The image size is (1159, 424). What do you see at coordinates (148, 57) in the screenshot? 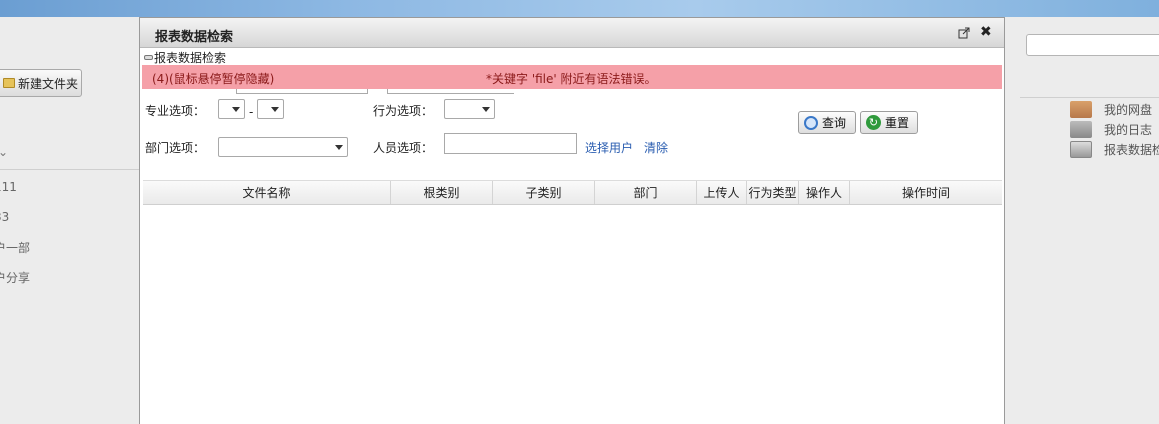
I see `collapse-icon` at bounding box center [148, 57].